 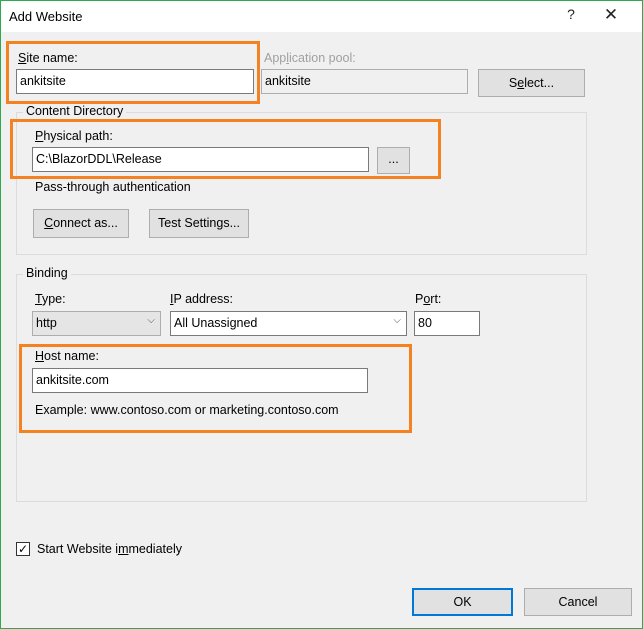 What do you see at coordinates (200, 159) in the screenshot?
I see `physical-path-input: C:\BlazorDDL\Release` at bounding box center [200, 159].